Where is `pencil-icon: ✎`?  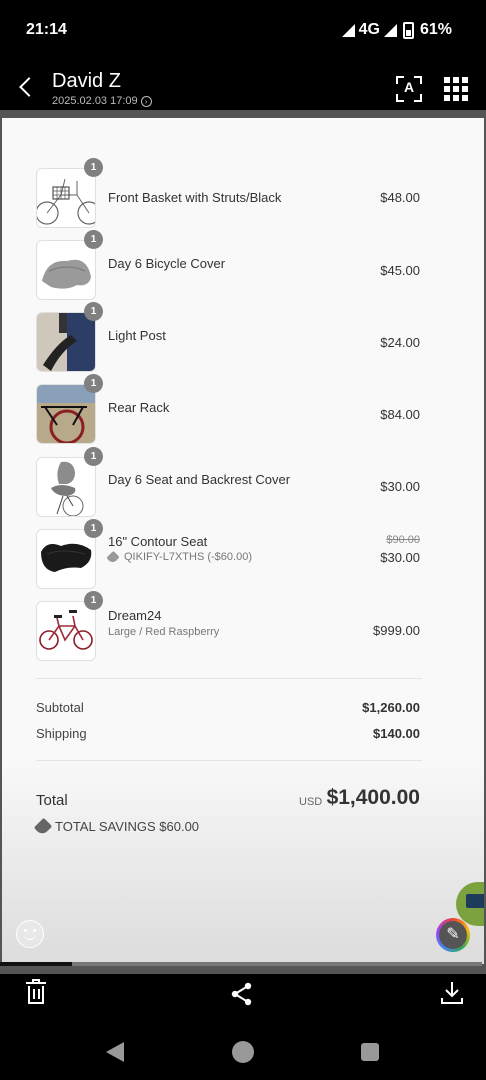
pencil-icon: ✎ is located at coordinates (453, 935).